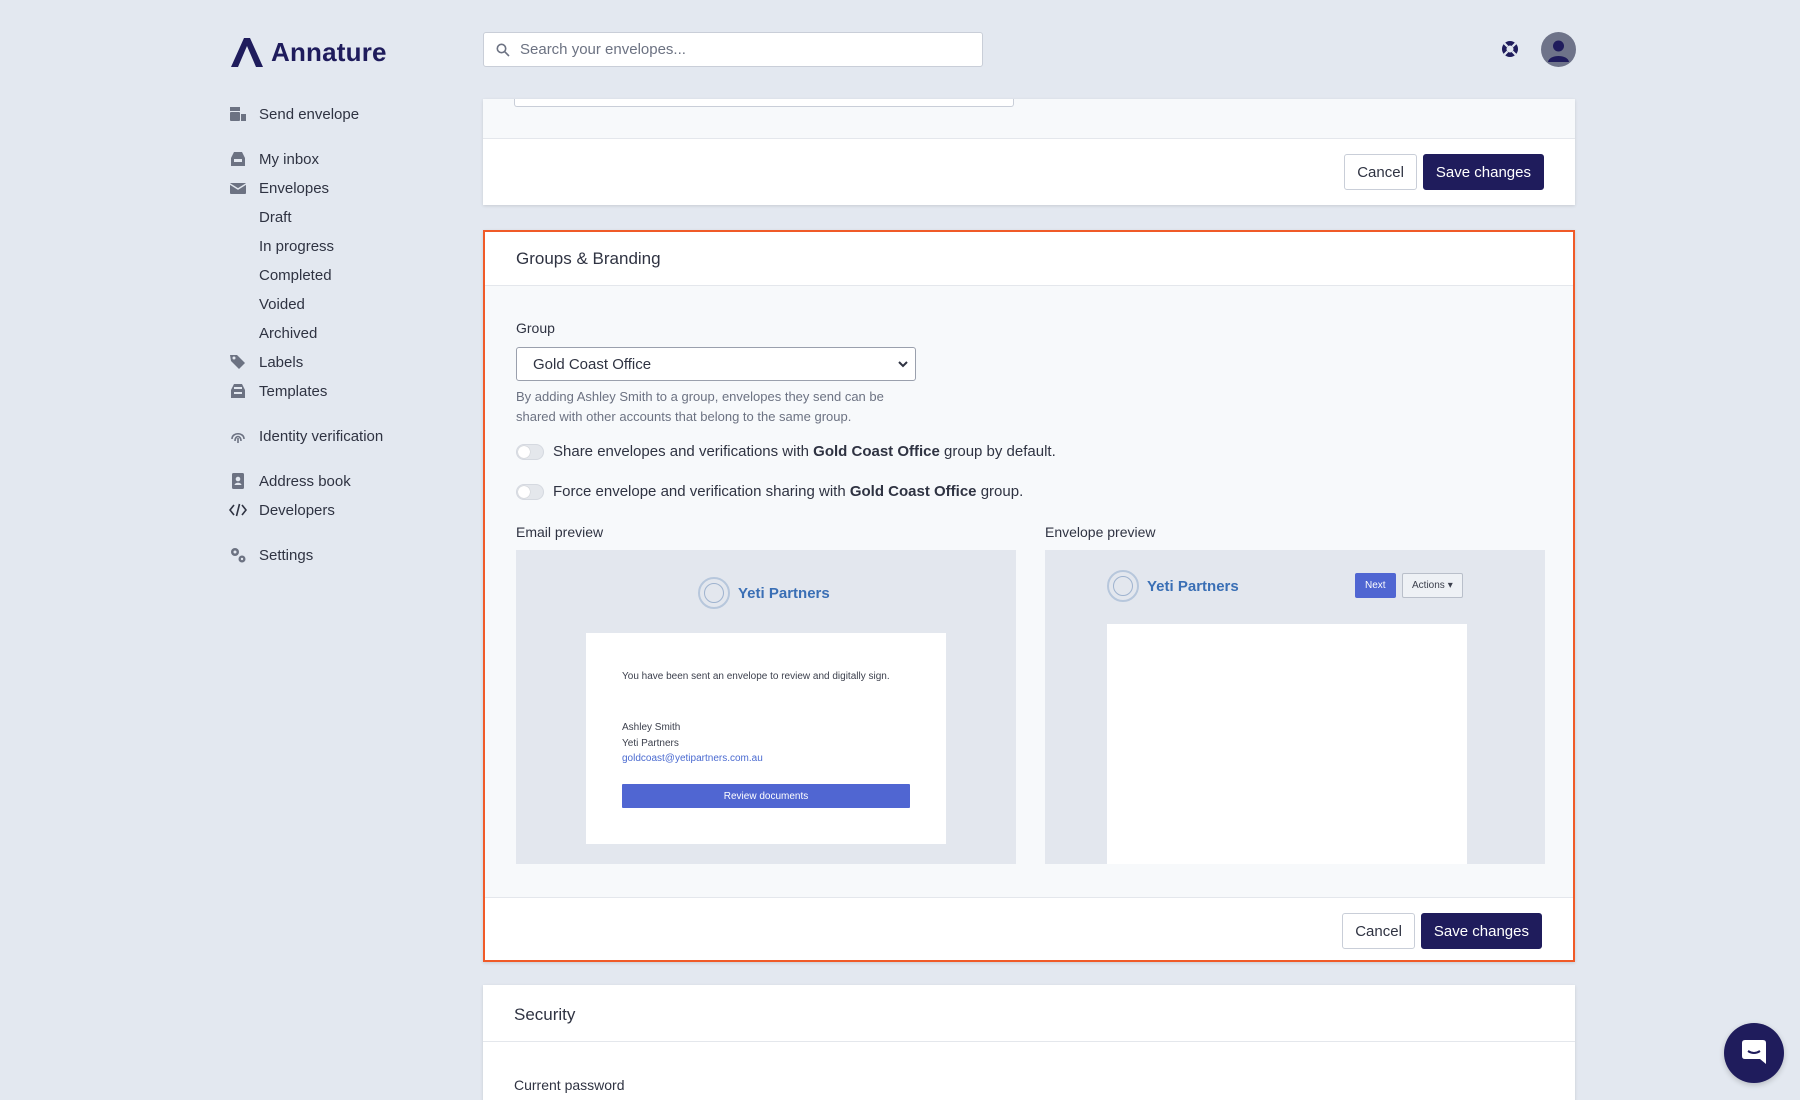  I want to click on sidebar-item-label: Developers, so click(297, 510).